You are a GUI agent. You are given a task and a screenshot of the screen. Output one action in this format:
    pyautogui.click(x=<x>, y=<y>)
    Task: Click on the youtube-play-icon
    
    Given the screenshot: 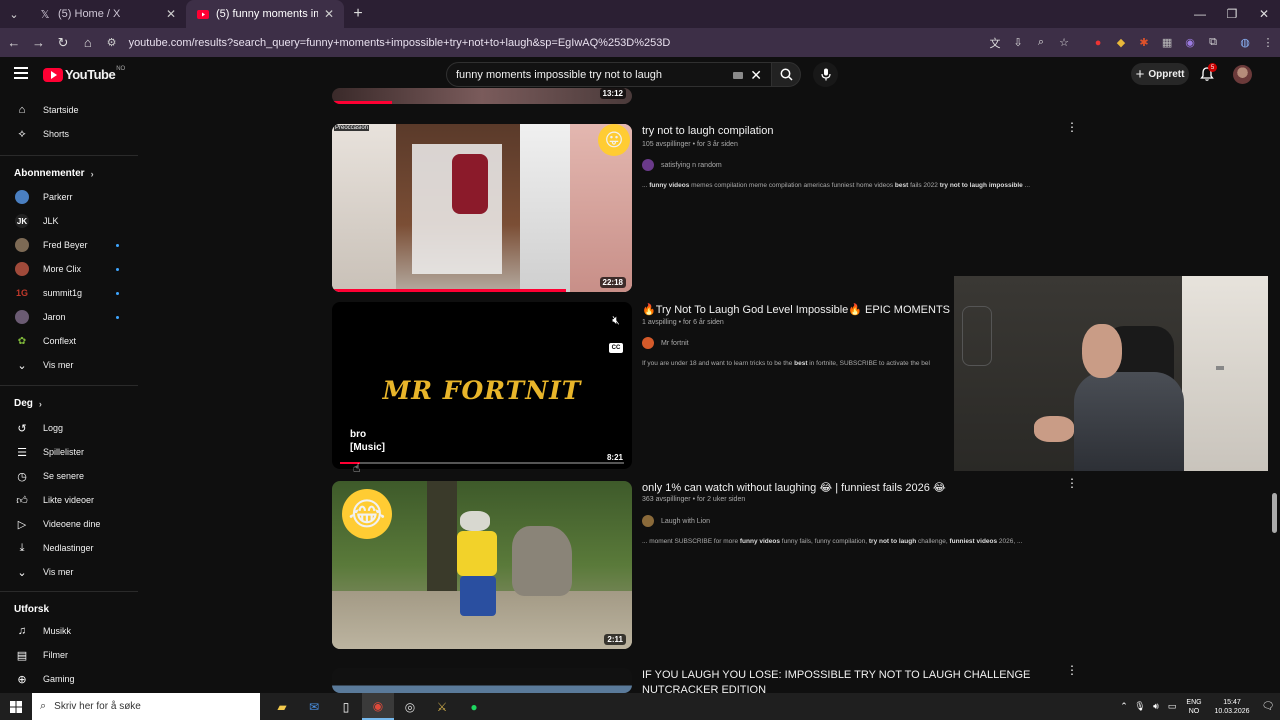 What is the action you would take?
    pyautogui.click(x=53, y=74)
    